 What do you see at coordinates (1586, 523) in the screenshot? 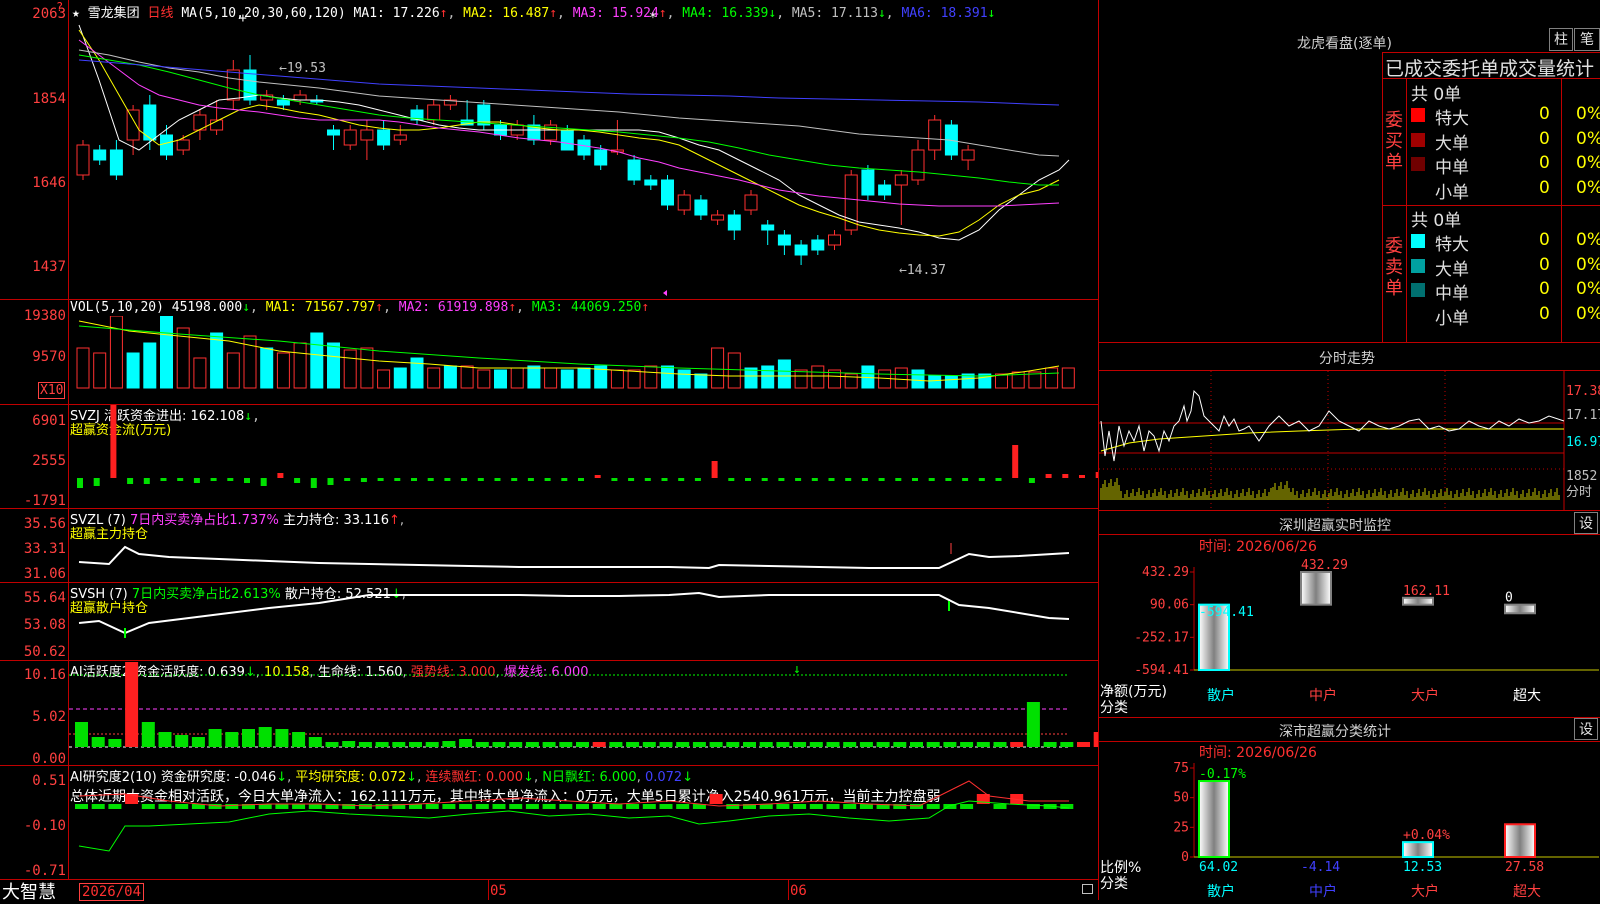
I see `sz-monitor-settings-button: 设` at bounding box center [1586, 523].